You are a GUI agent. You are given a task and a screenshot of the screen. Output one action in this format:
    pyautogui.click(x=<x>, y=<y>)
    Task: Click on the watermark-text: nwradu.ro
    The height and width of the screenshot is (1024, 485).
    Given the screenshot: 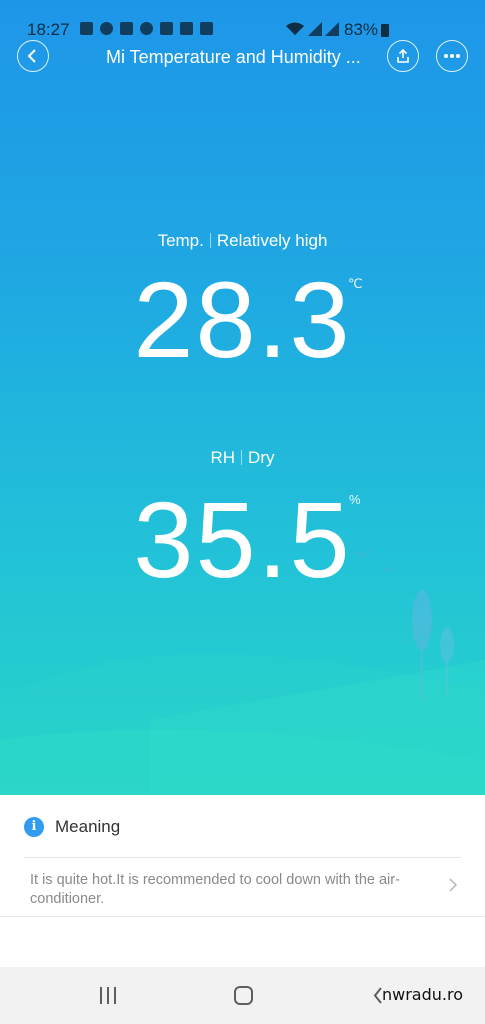 What is the action you would take?
    pyautogui.click(x=423, y=994)
    